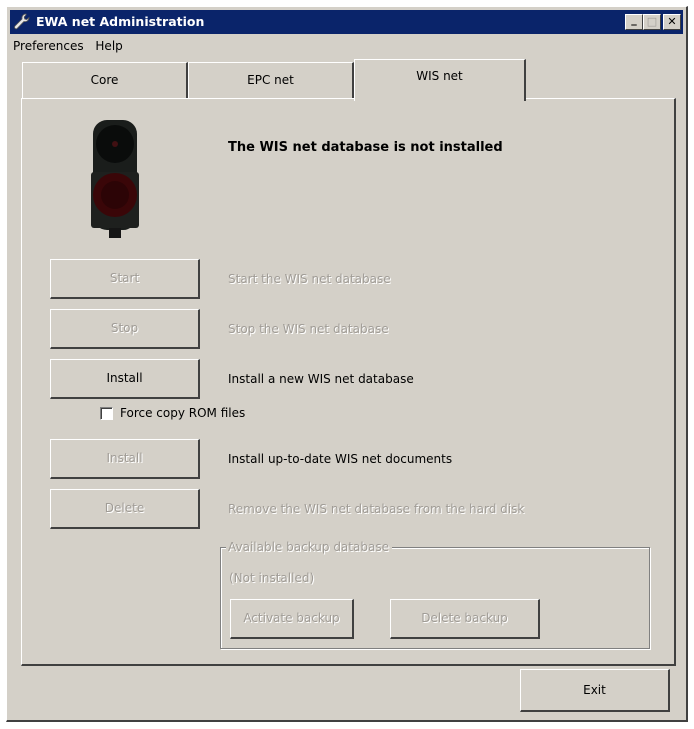 The image size is (694, 729). Describe the element at coordinates (125, 459) in the screenshot. I see `install-documents-button: Install` at that location.